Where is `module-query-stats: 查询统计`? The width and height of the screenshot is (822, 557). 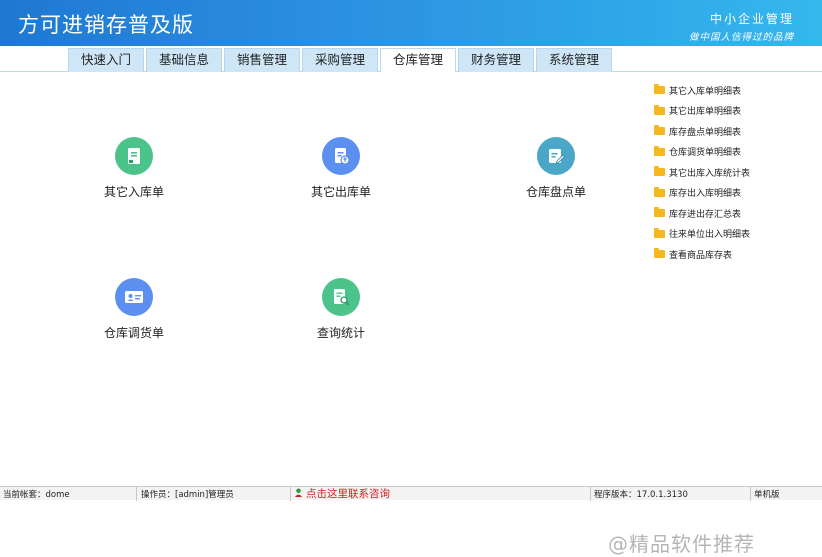
module-query-stats: 查询统计 is located at coordinates (341, 309).